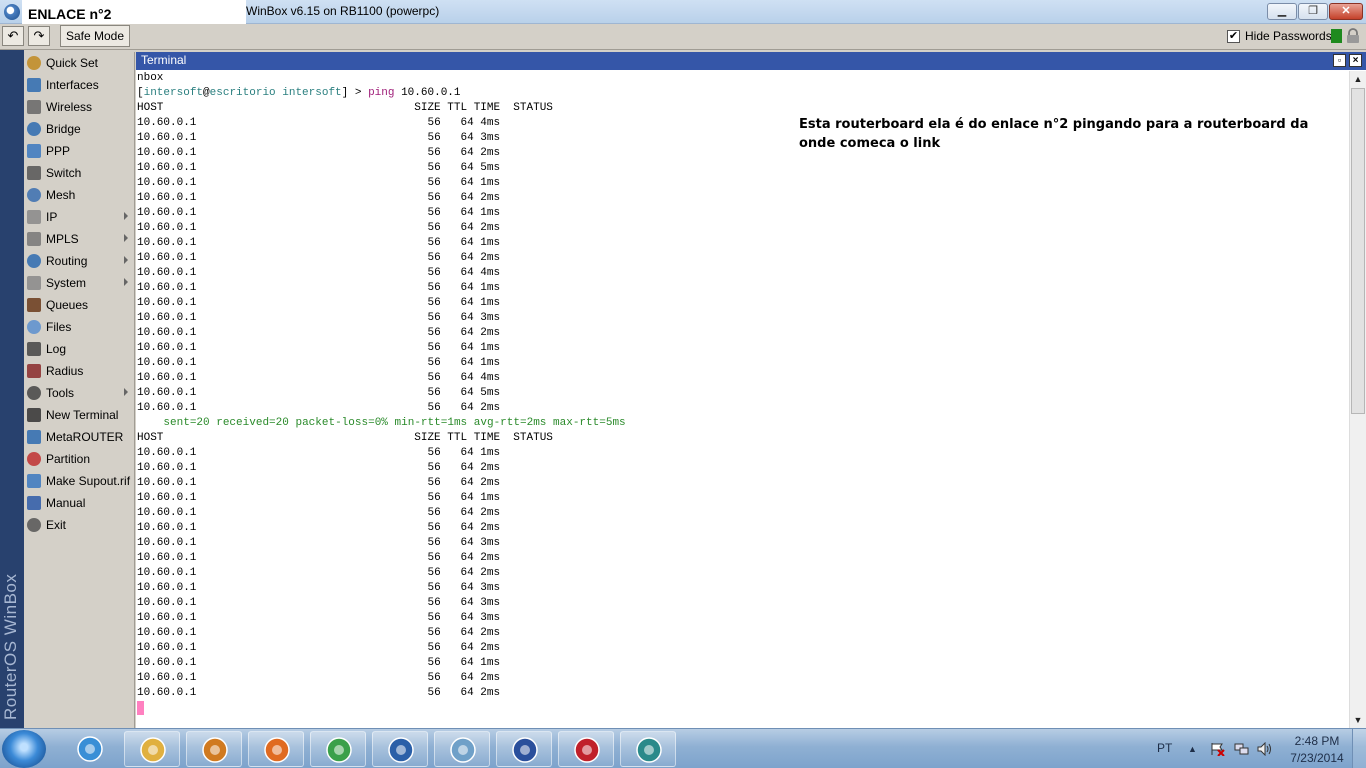  What do you see at coordinates (95, 36) in the screenshot?
I see `safe-mode-button: Safe Mode` at bounding box center [95, 36].